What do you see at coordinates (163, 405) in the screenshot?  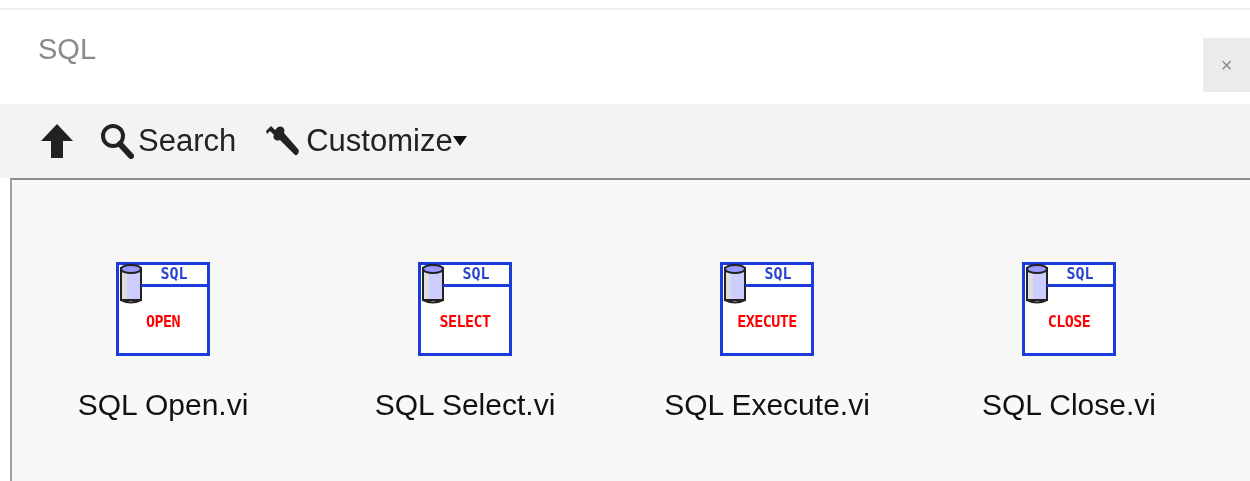 I see `vi-label: SQL Open.vi` at bounding box center [163, 405].